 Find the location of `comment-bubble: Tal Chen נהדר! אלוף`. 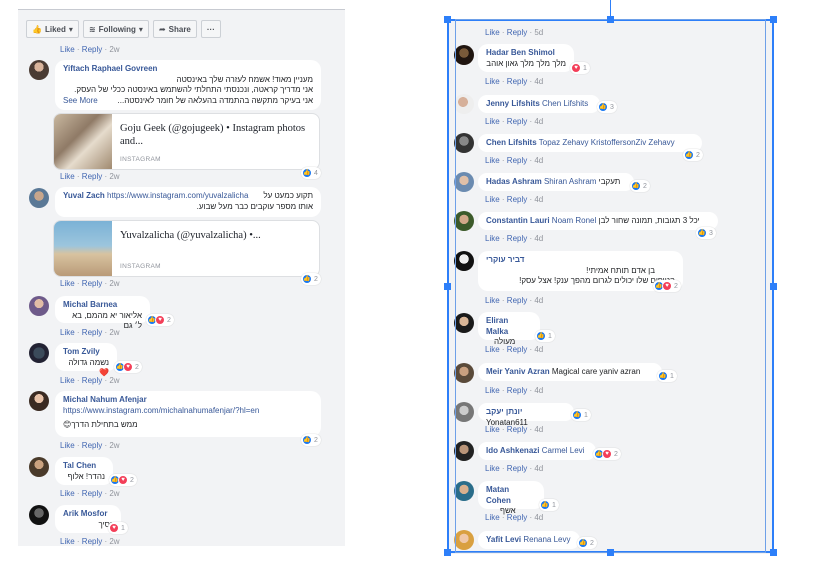

comment-bubble: Tal Chen נהדר! אלוף is located at coordinates (84, 471).